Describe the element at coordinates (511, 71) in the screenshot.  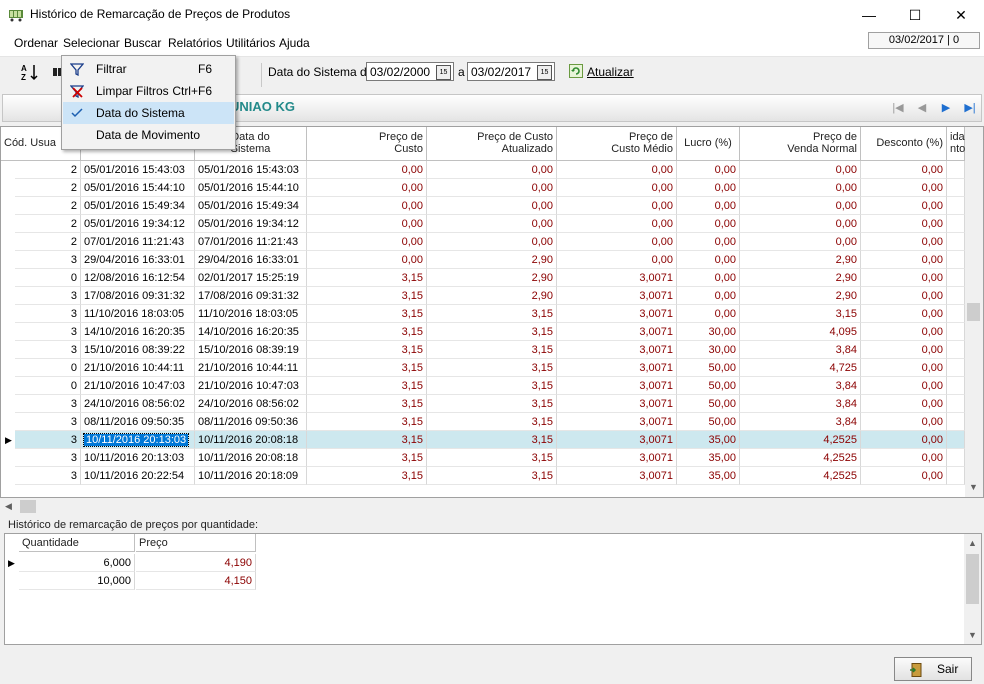
I see `date-to-input: 03/02/2017 15` at that location.